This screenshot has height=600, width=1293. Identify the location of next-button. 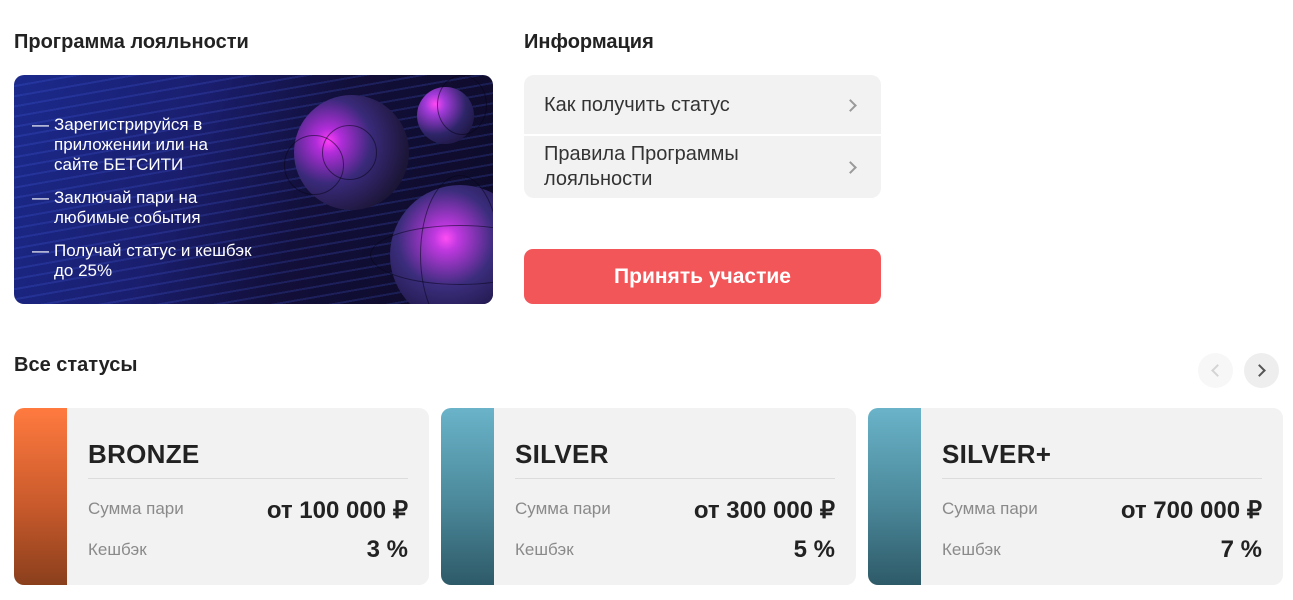
(1261, 370).